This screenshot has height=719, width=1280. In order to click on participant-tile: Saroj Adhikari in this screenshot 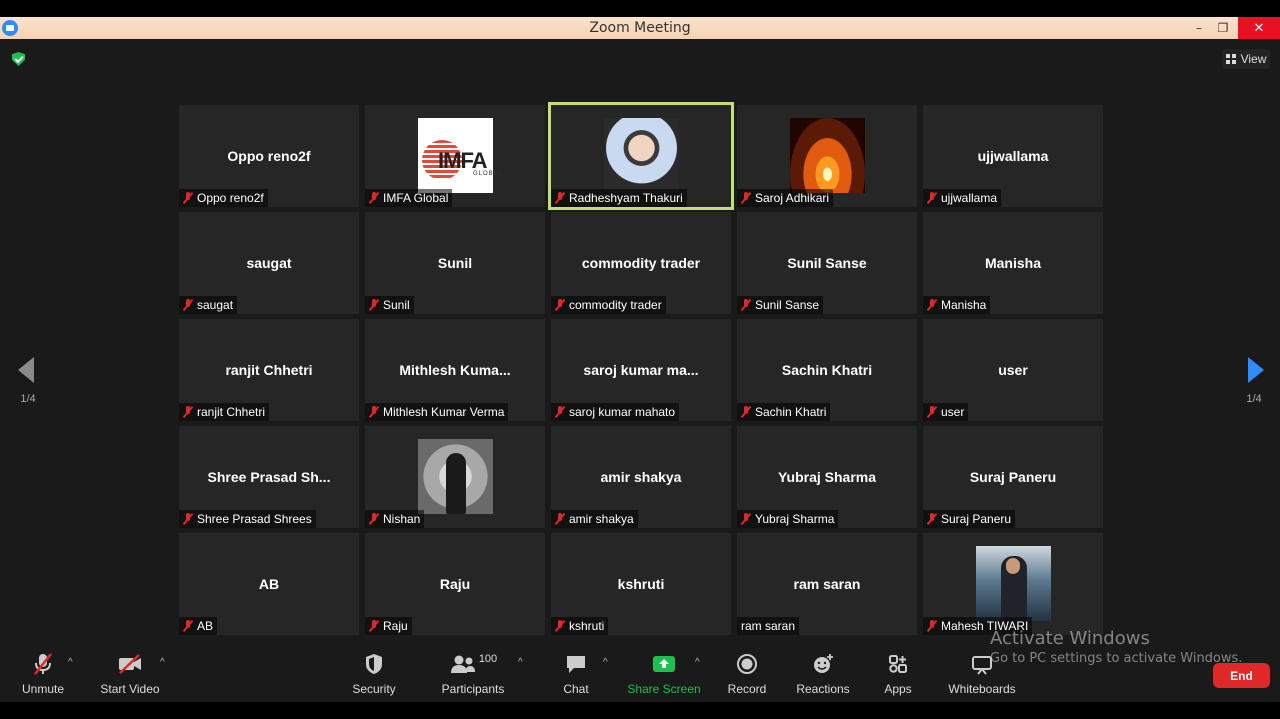, I will do `click(827, 156)`.